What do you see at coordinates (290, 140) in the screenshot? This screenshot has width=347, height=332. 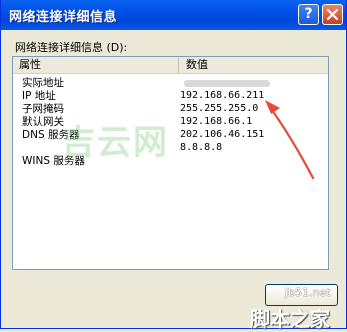 I see `arrow-annotation` at bounding box center [290, 140].